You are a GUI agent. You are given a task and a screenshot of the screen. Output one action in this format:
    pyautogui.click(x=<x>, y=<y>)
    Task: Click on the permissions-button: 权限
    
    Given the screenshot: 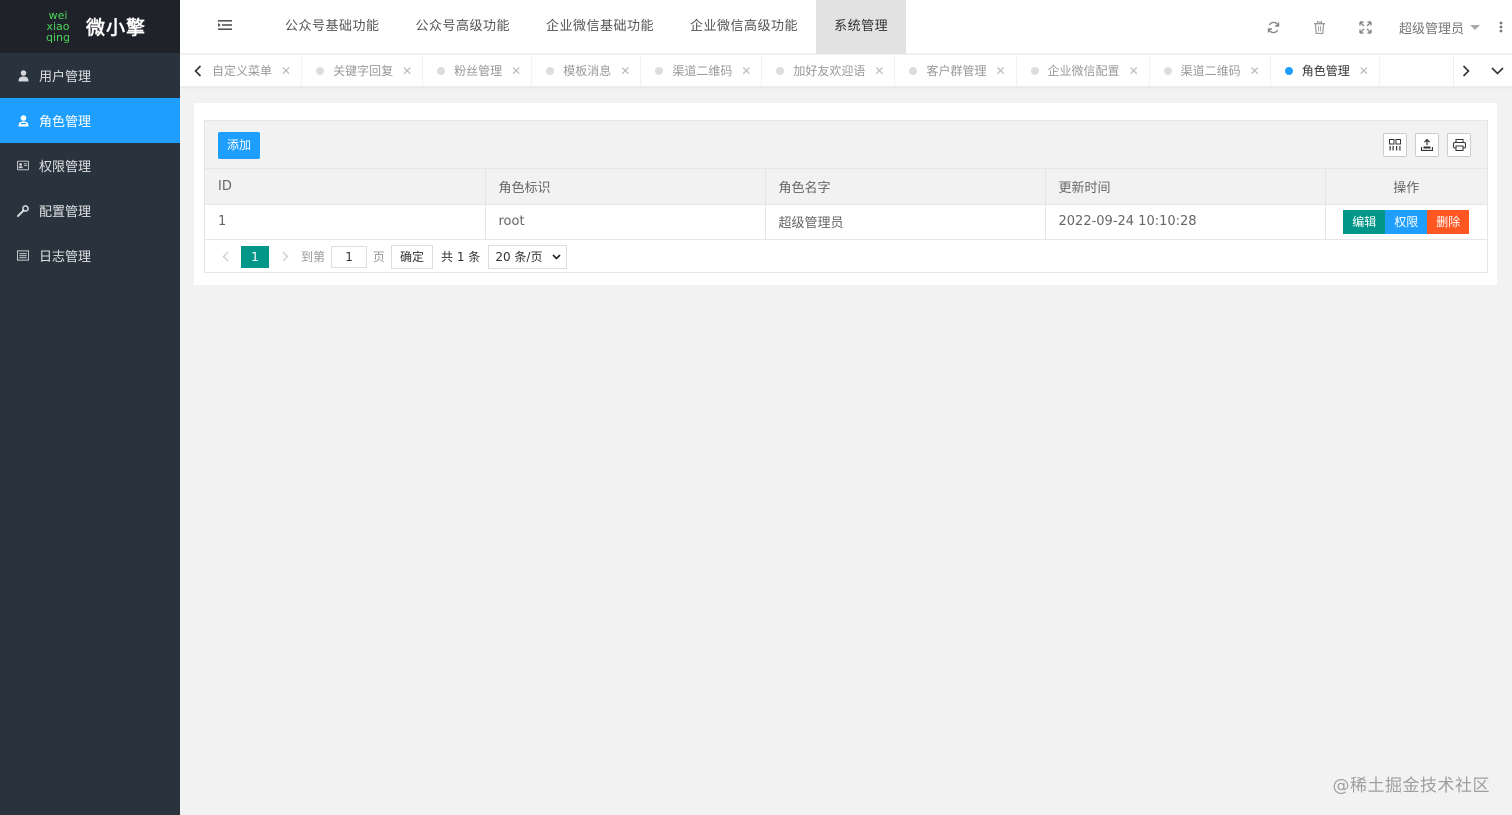 What is the action you would take?
    pyautogui.click(x=1406, y=221)
    